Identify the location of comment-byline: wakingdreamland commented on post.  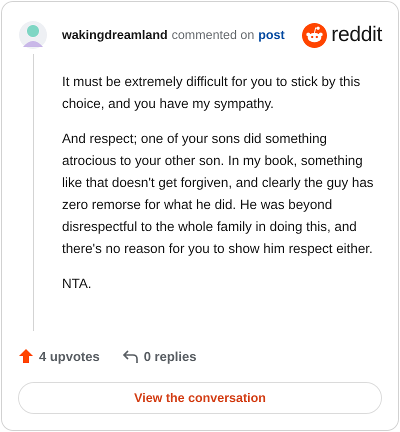
(174, 35).